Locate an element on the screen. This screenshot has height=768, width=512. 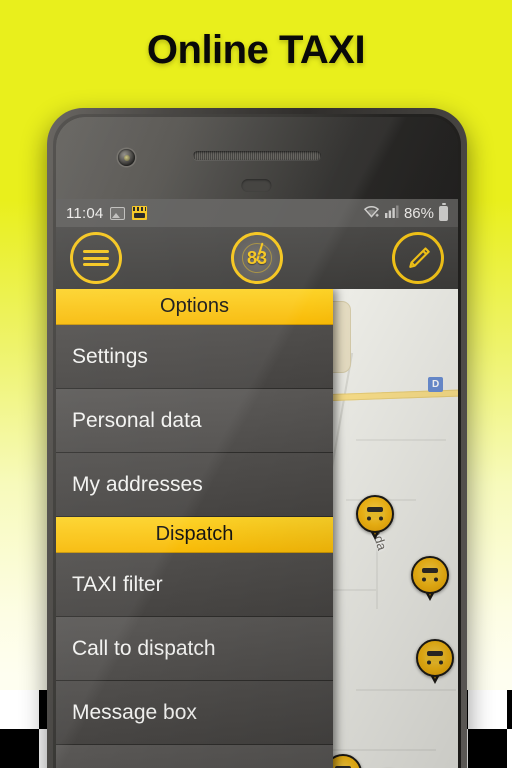
front-camera-icon is located at coordinates (126, 157).